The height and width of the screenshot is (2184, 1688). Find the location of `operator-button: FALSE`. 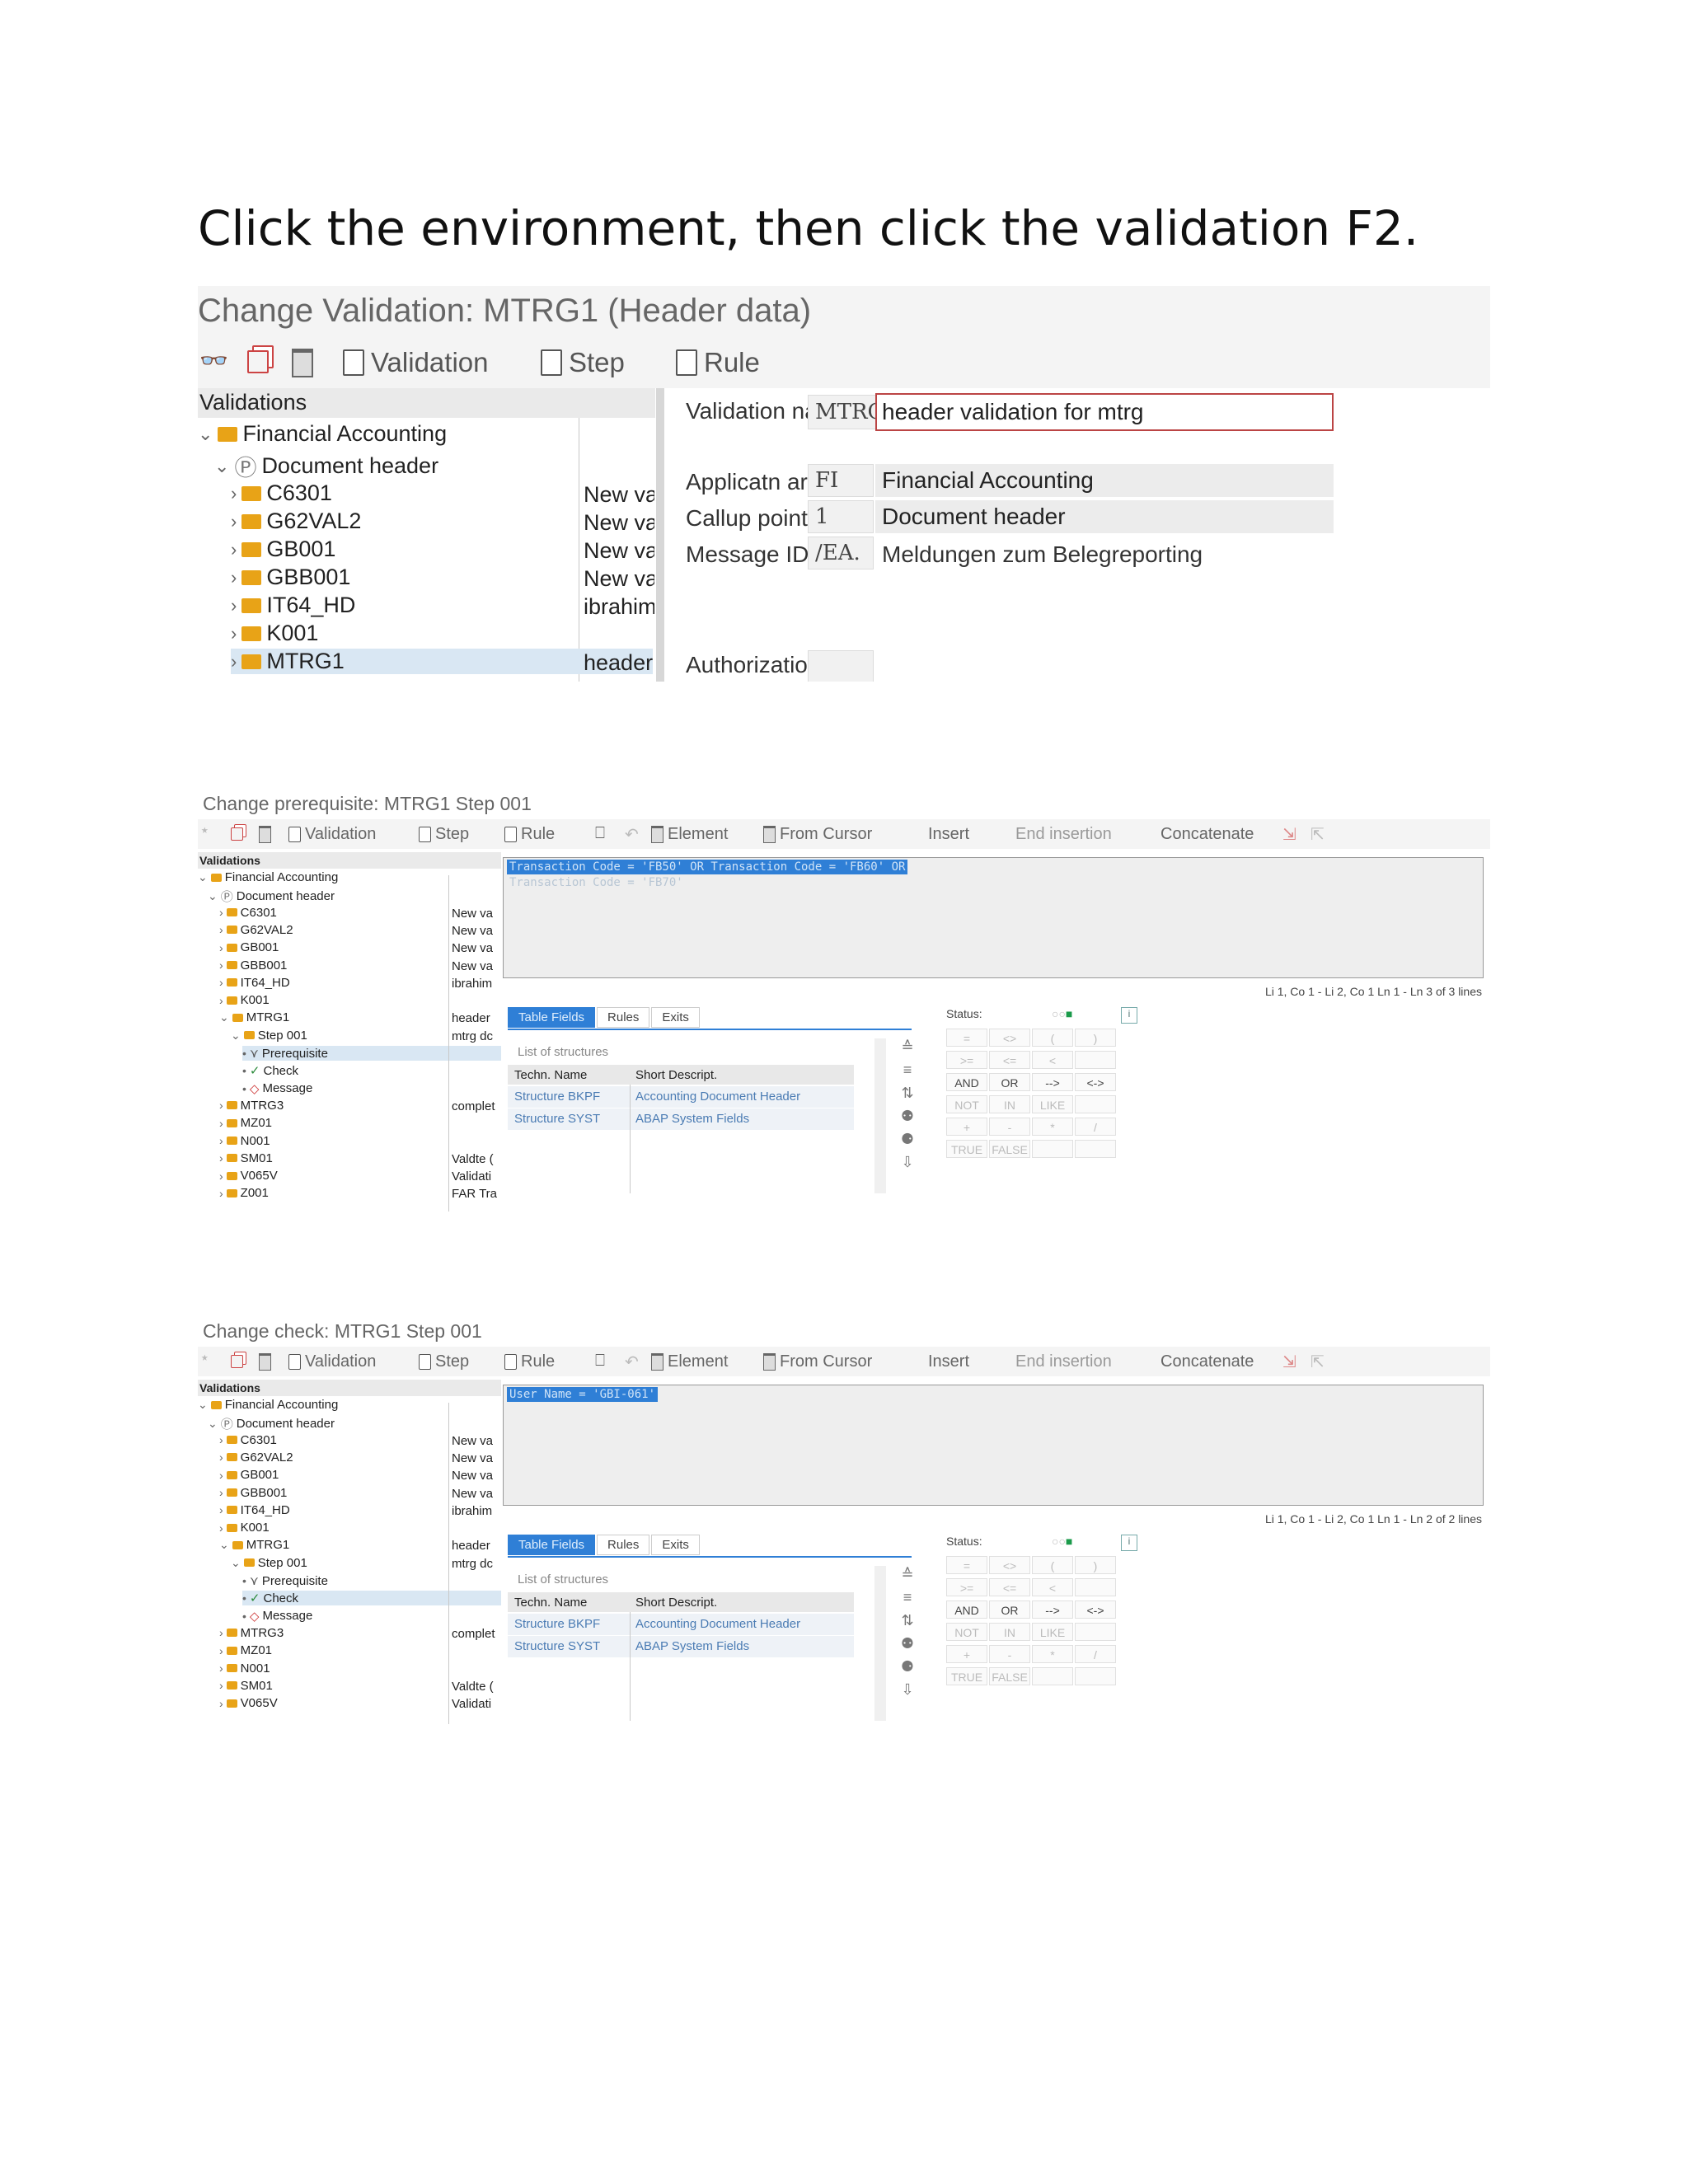

operator-button: FALSE is located at coordinates (1010, 1149).